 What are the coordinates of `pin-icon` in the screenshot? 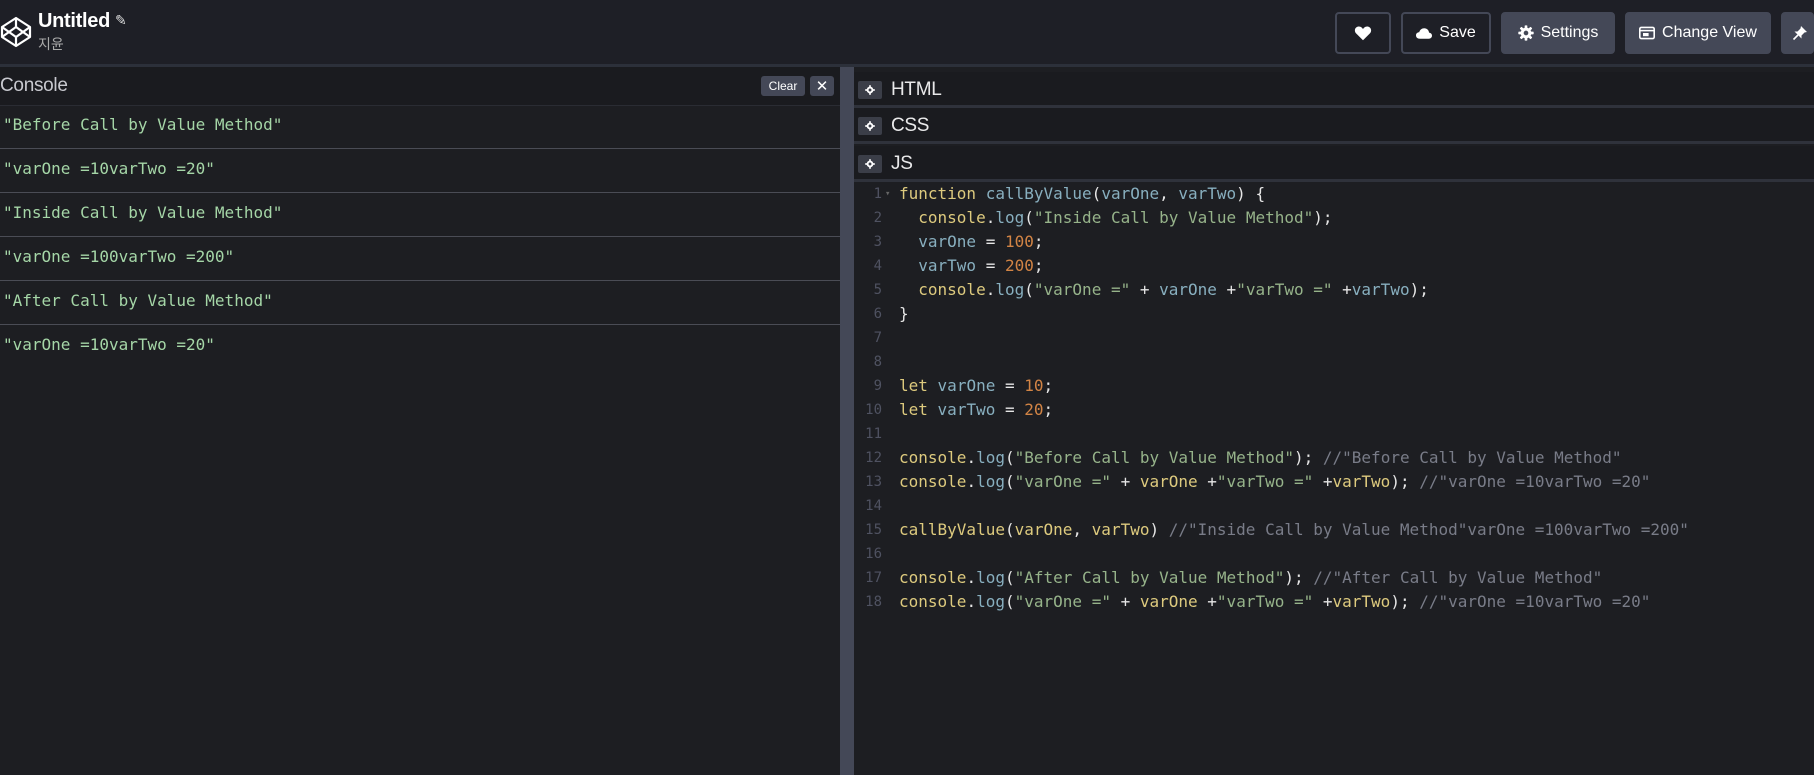 It's located at (1799, 33).